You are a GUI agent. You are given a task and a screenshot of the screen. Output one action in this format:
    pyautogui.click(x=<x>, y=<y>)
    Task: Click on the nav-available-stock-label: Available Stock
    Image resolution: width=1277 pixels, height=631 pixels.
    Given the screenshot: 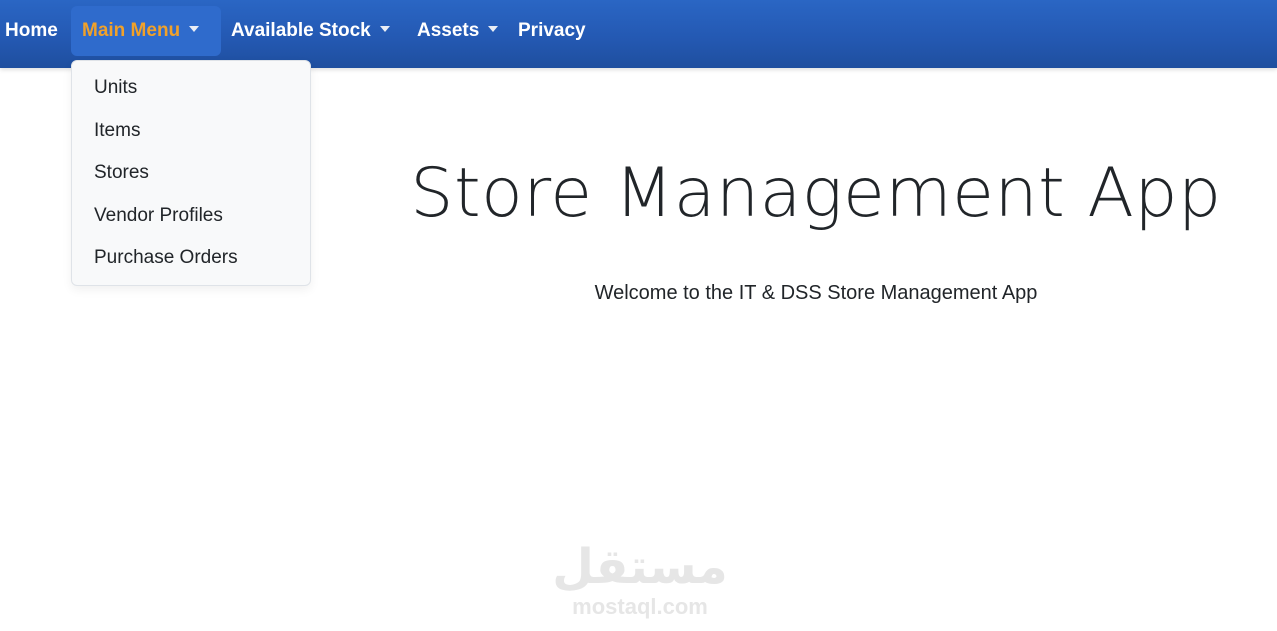 What is the action you would take?
    pyautogui.click(x=301, y=30)
    